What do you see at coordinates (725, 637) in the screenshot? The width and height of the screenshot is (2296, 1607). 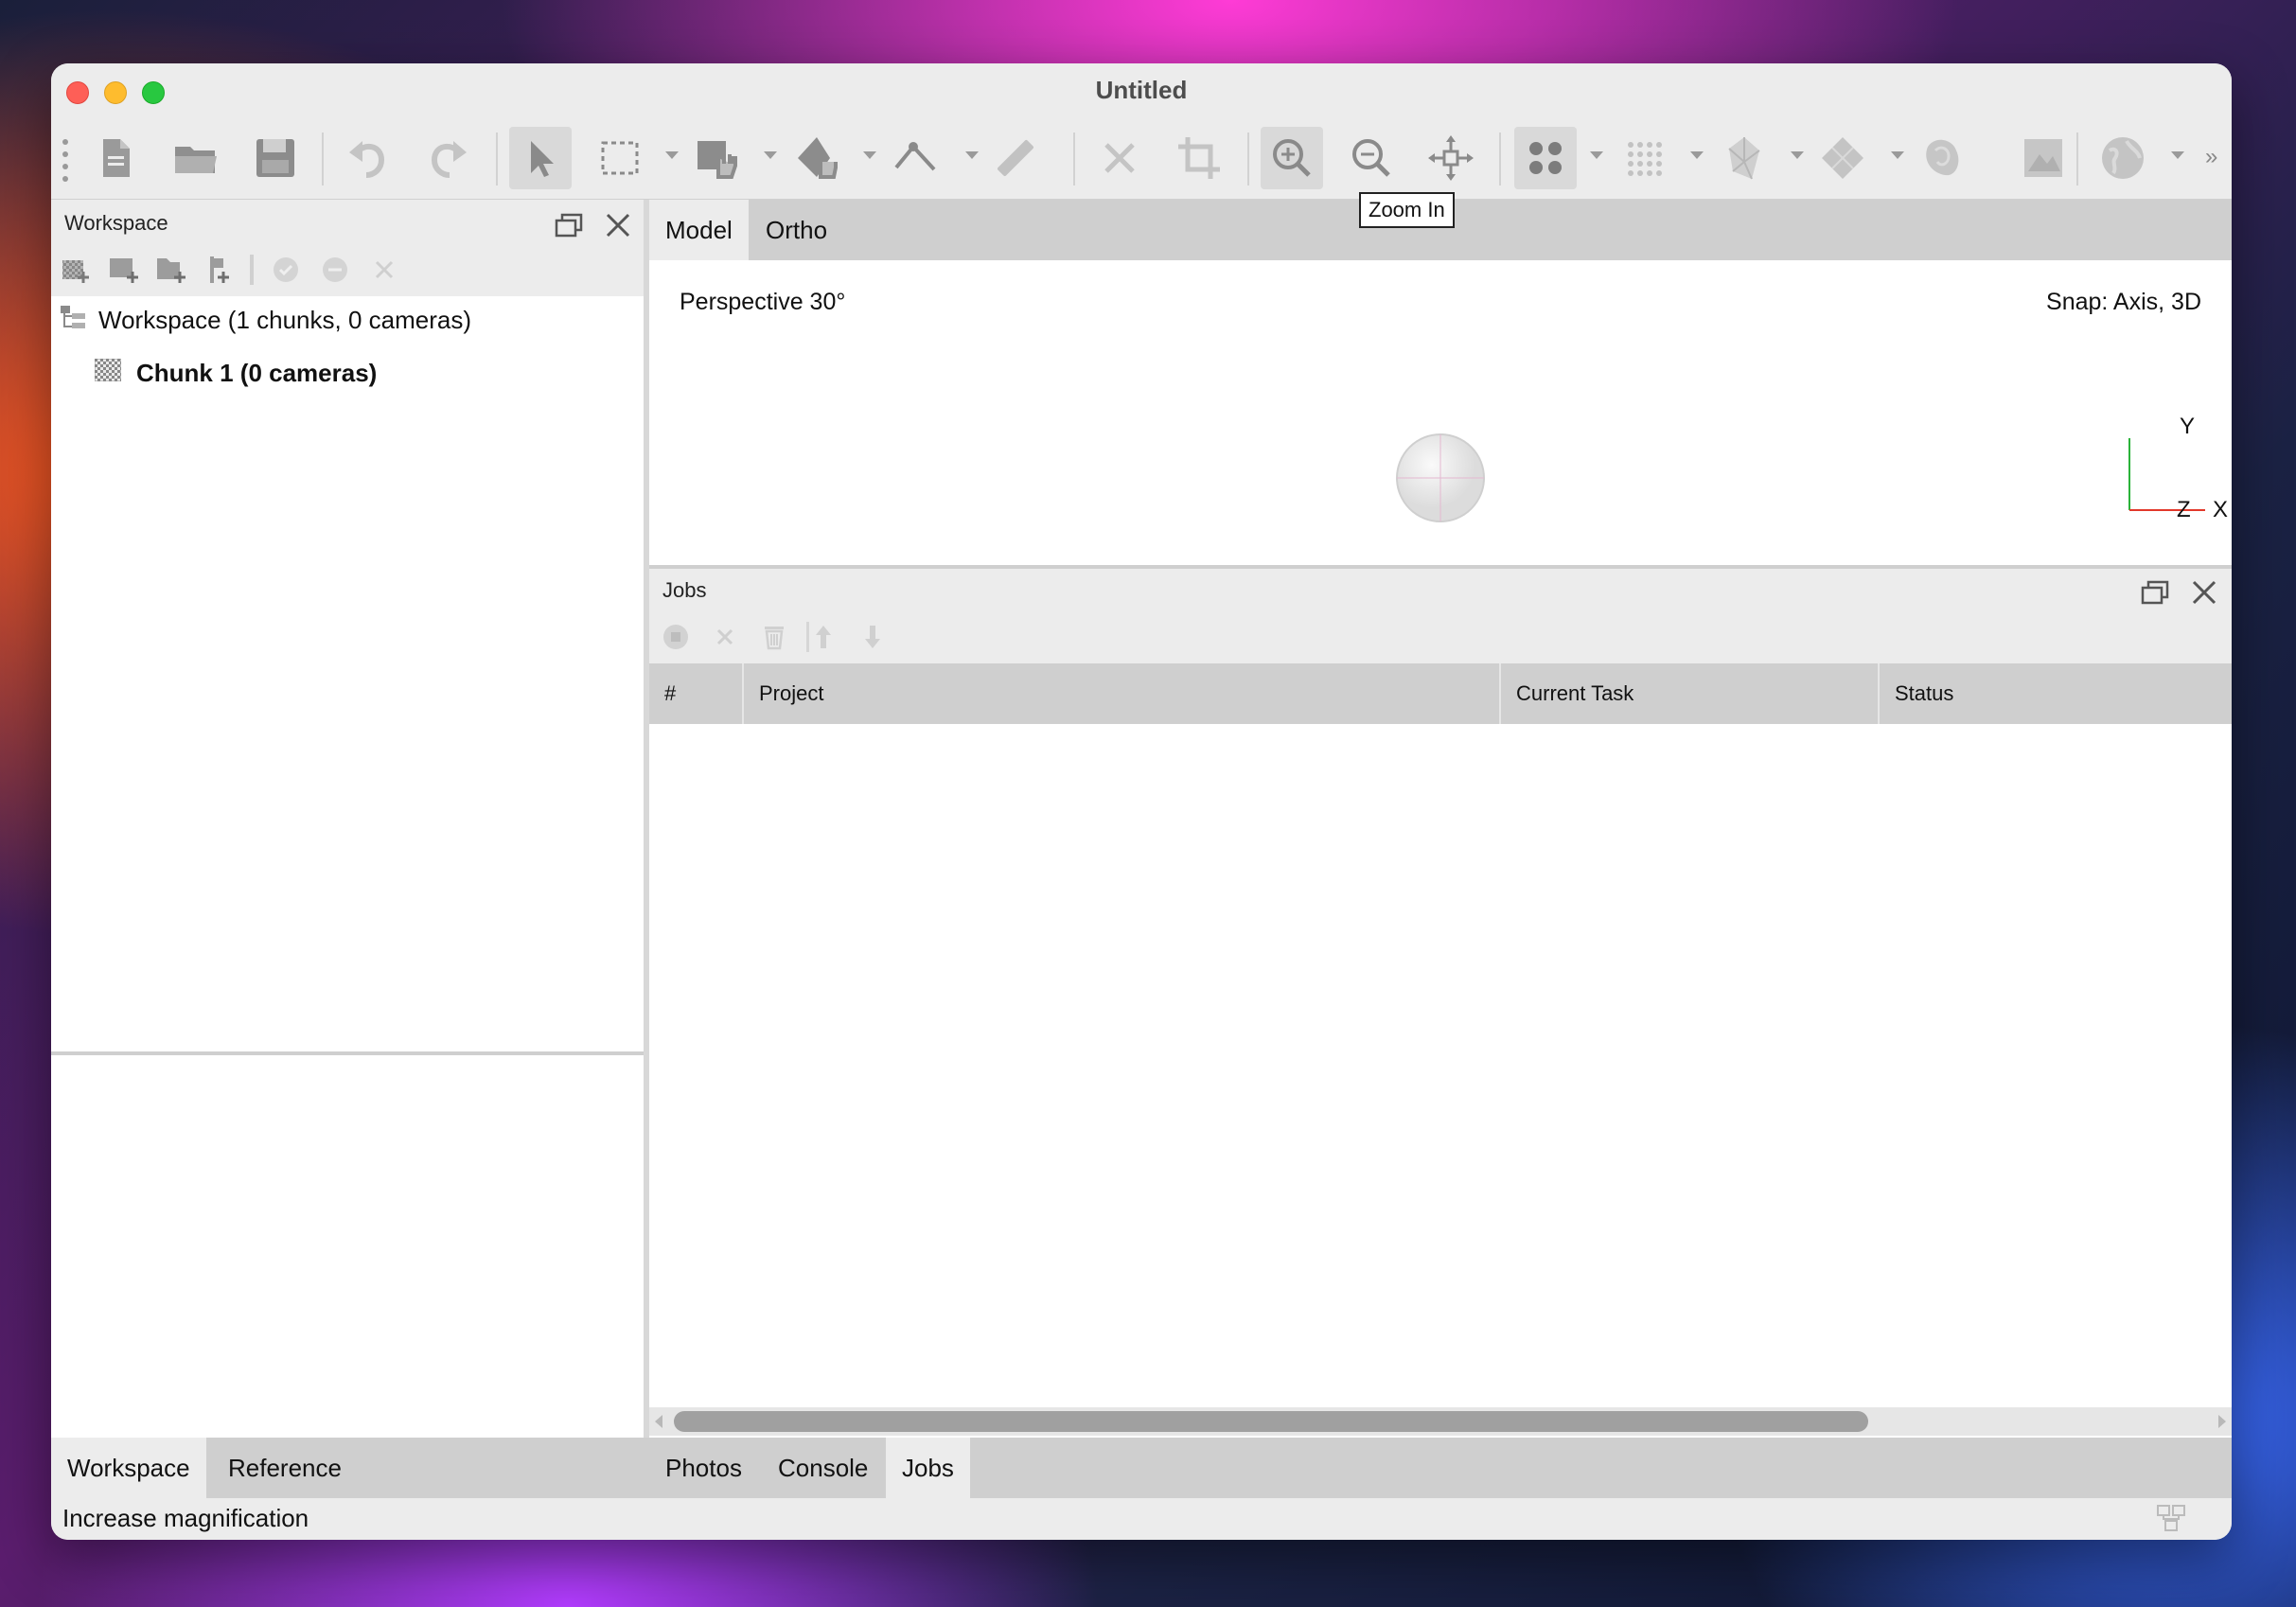 I see `cancel-icon` at bounding box center [725, 637].